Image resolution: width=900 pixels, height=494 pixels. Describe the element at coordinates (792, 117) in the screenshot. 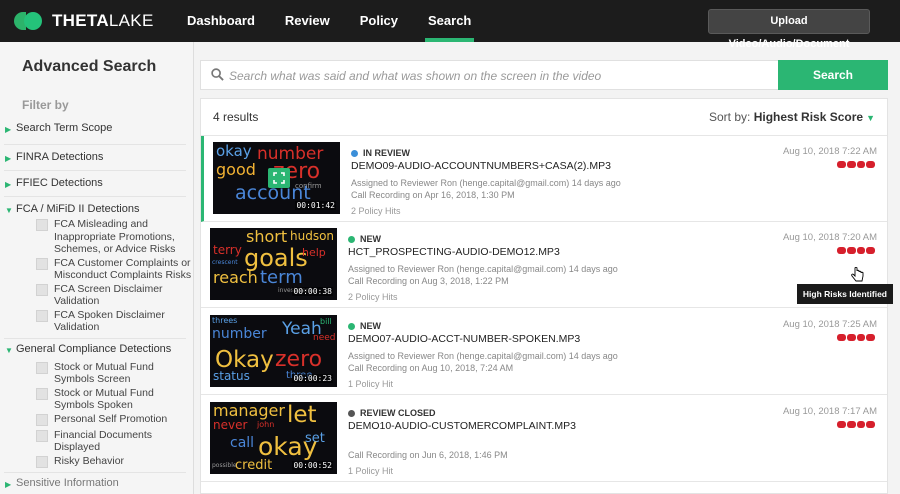

I see `sort-dropdown: Sort by: Highest Risk Score ▼` at that location.